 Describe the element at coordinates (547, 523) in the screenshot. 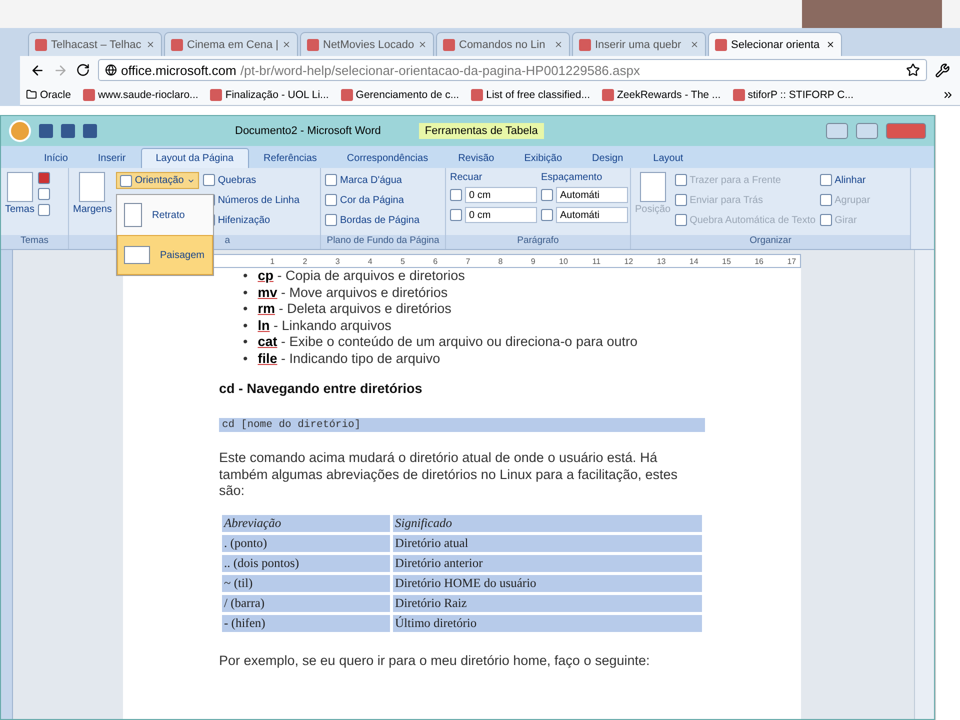

I see `table-header: Significado` at that location.